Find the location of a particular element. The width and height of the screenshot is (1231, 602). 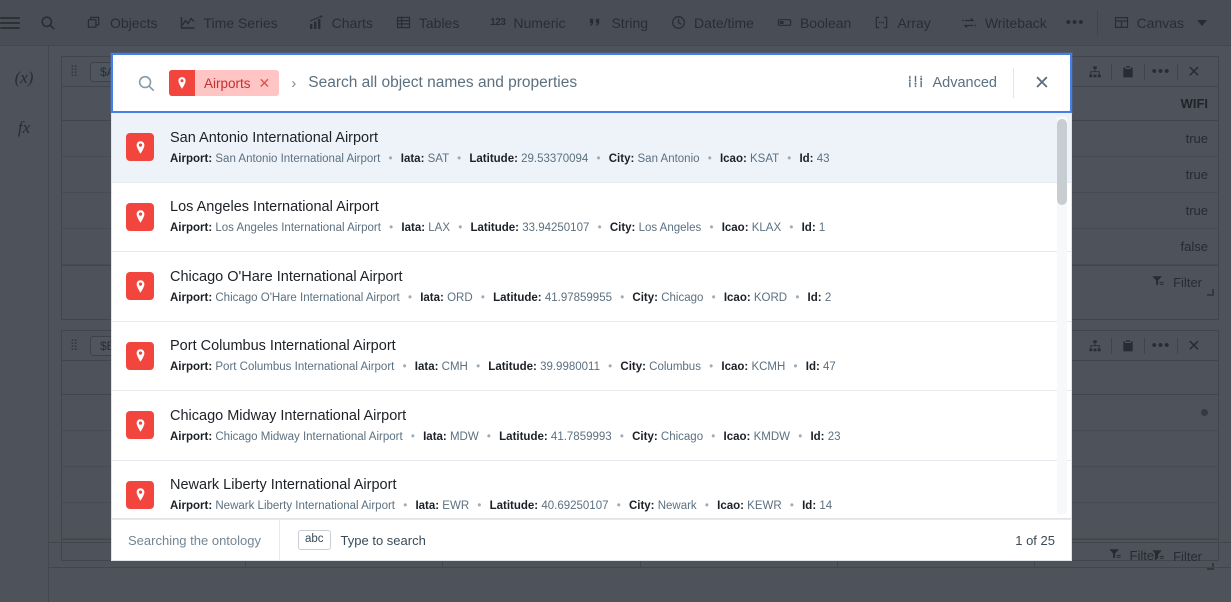

toolbar-item-objects: Objects is located at coordinates (121, 22).